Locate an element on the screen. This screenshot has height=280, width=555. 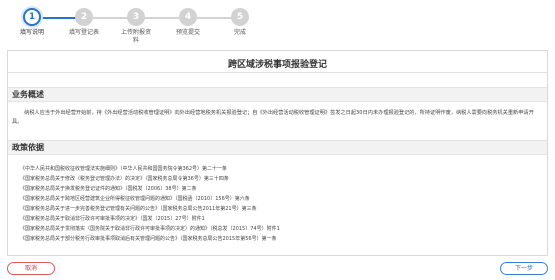
next-step-button: 下一步 is located at coordinates (524, 268).